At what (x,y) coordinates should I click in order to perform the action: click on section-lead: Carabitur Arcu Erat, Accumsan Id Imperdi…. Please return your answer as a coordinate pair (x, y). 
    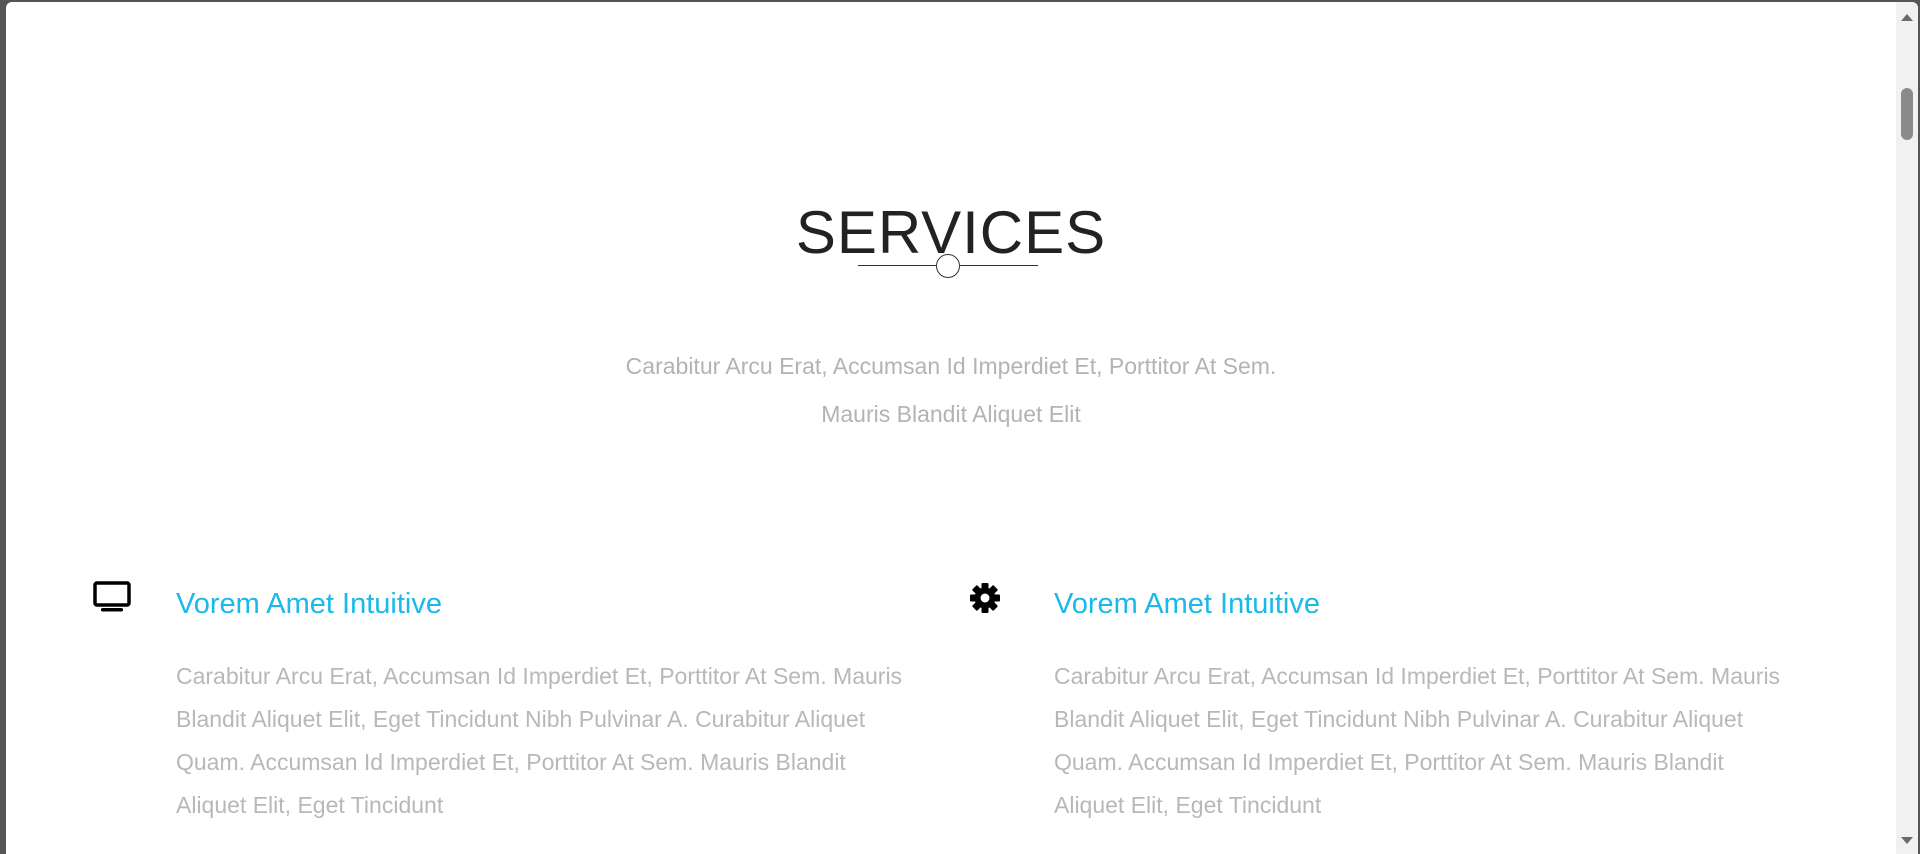
    Looking at the image, I should click on (951, 390).